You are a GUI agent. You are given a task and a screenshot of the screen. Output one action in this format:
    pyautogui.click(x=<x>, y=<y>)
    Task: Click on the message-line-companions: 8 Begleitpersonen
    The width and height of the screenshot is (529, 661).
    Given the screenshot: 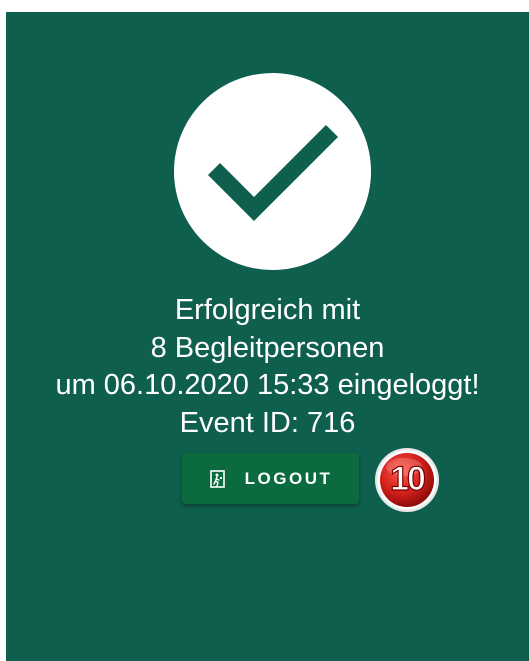 What is the action you would take?
    pyautogui.click(x=267, y=347)
    